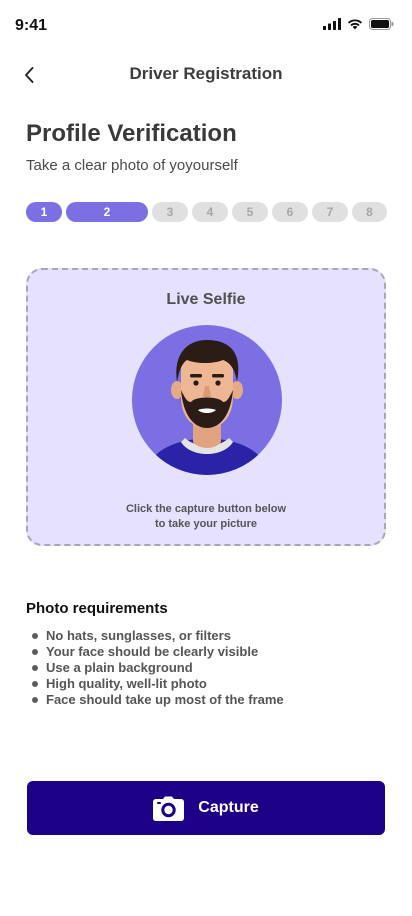 The width and height of the screenshot is (412, 916). Describe the element at coordinates (157, 652) in the screenshot. I see `list-item: Your face should be clearly visible` at that location.